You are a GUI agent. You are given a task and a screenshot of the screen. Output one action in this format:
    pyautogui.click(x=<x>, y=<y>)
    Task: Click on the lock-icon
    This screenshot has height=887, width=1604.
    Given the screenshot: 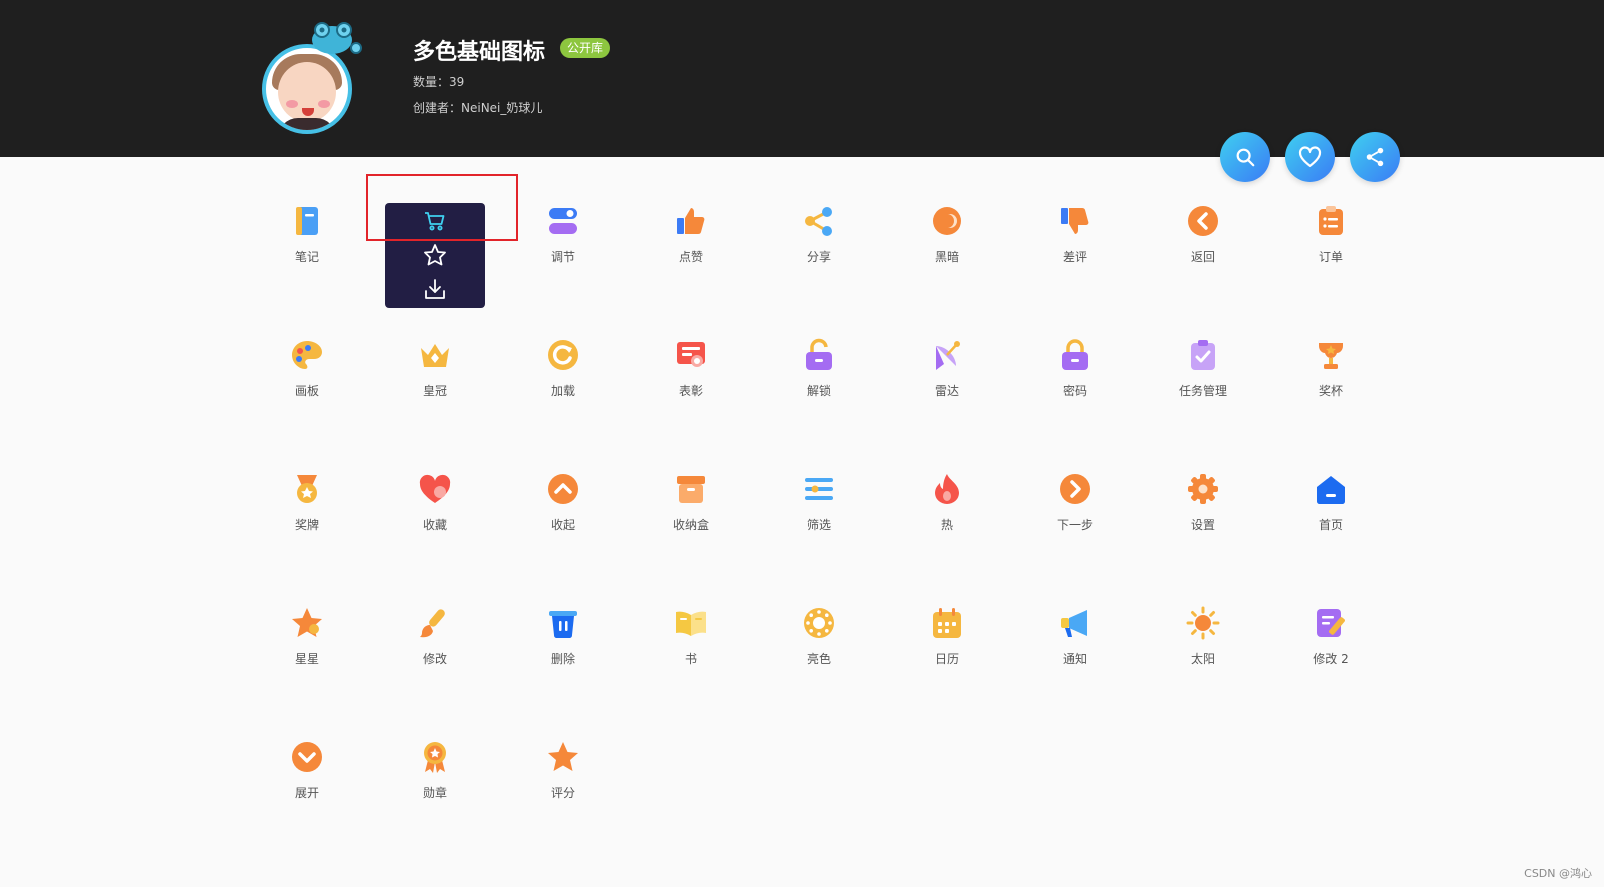 What is the action you would take?
    pyautogui.click(x=1075, y=354)
    